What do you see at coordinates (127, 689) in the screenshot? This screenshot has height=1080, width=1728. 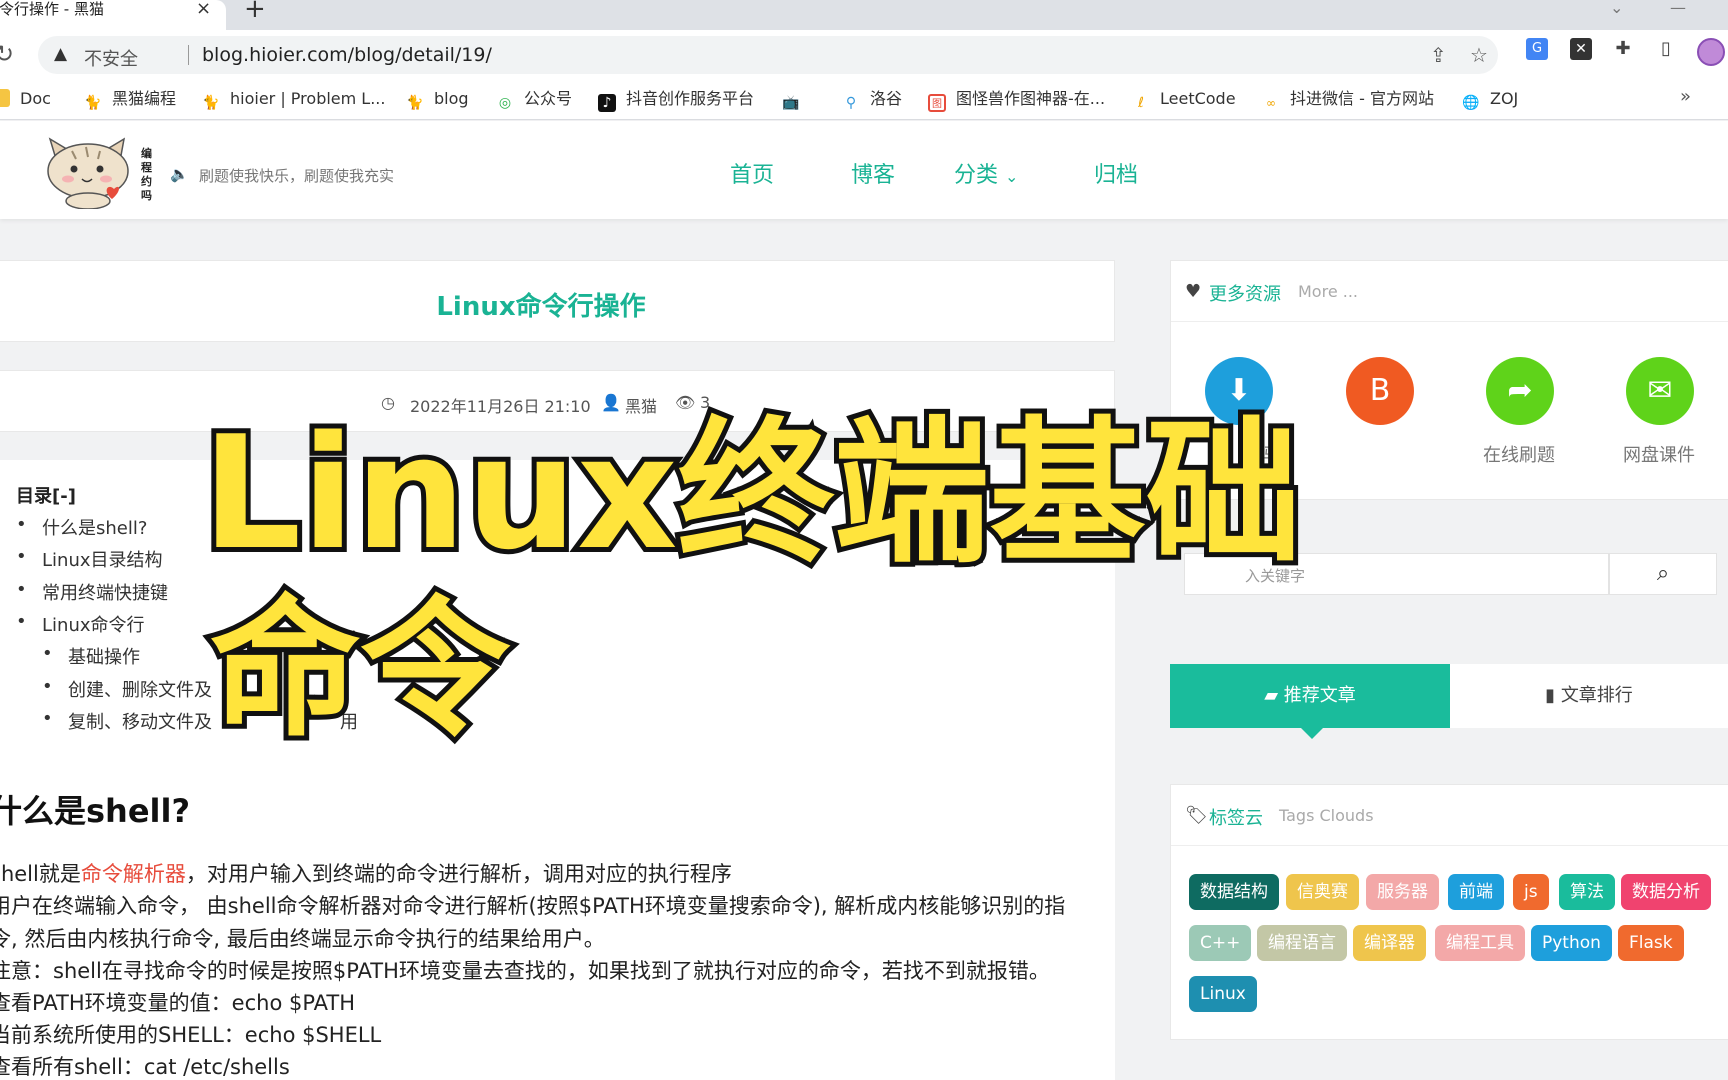 I see `toc-subitem: 创建、删除文件及` at bounding box center [127, 689].